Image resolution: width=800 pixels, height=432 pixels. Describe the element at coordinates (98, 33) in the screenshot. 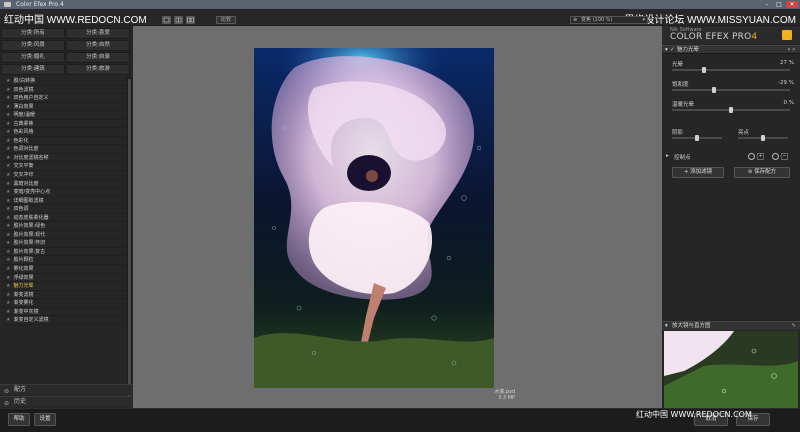

I see `category-favorites: 分类:喜爱` at that location.